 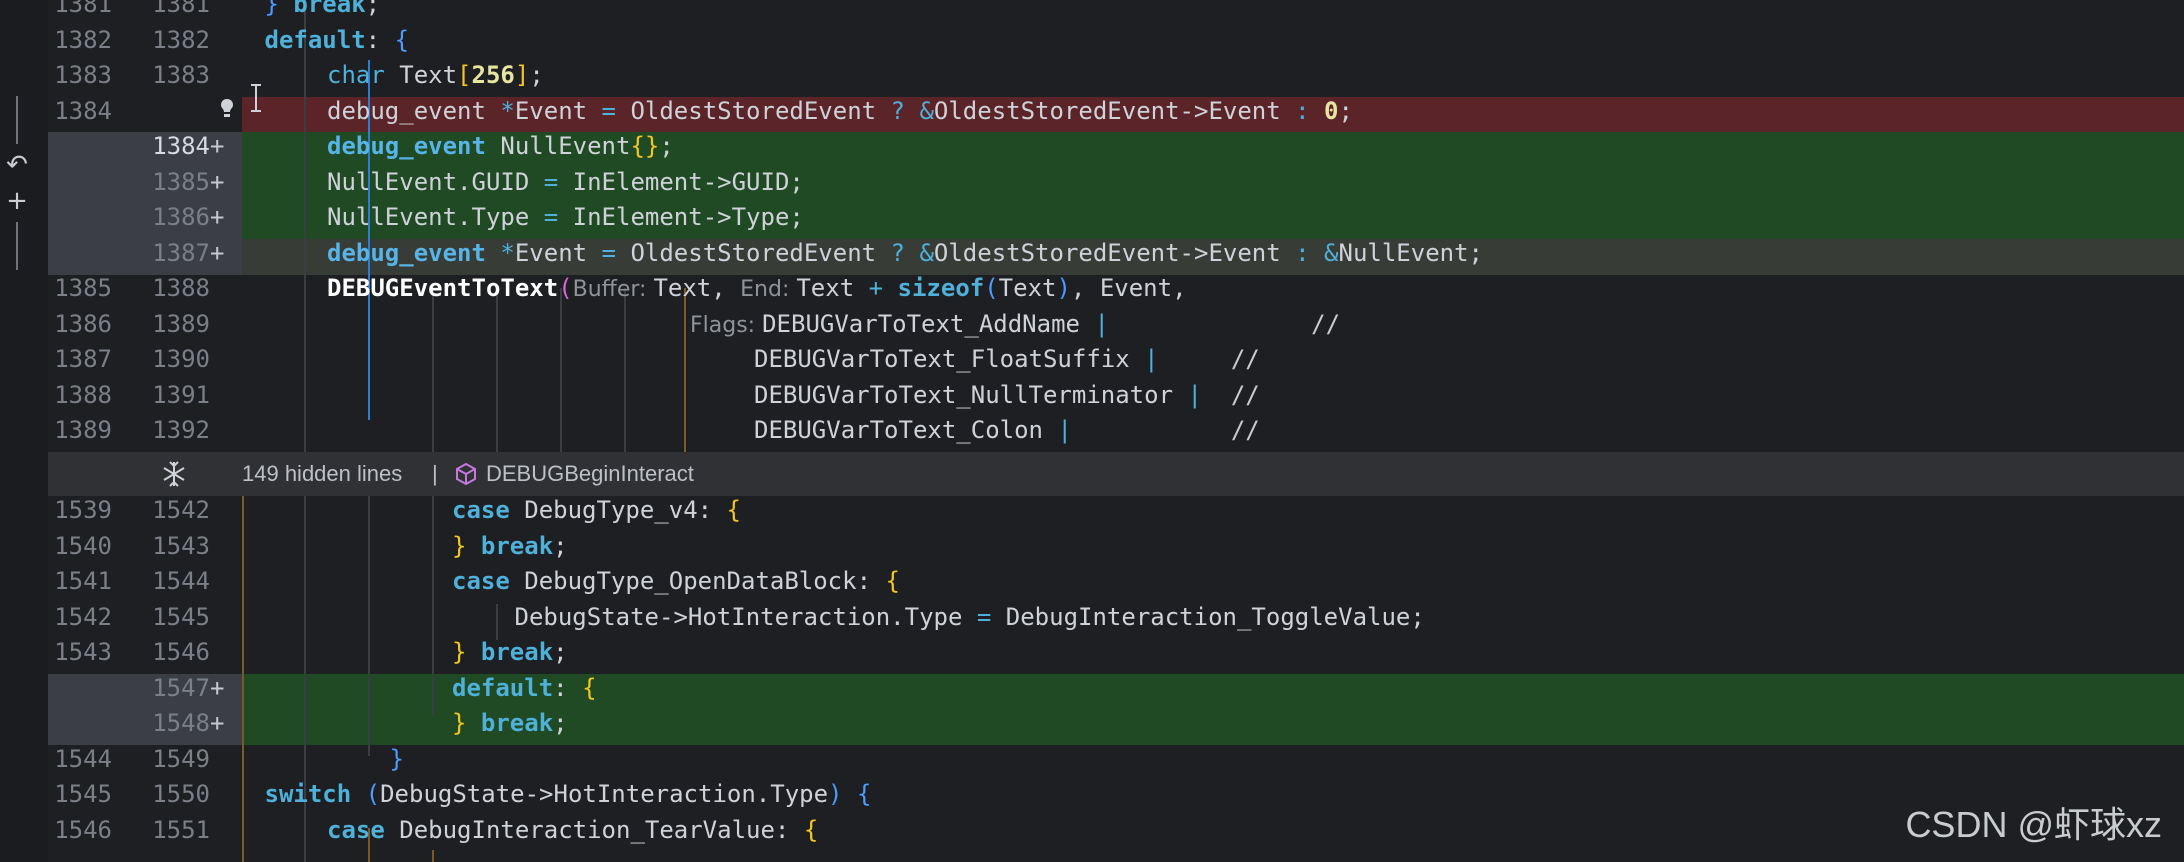 What do you see at coordinates (17, 120) in the screenshot?
I see `strip-line-top` at bounding box center [17, 120].